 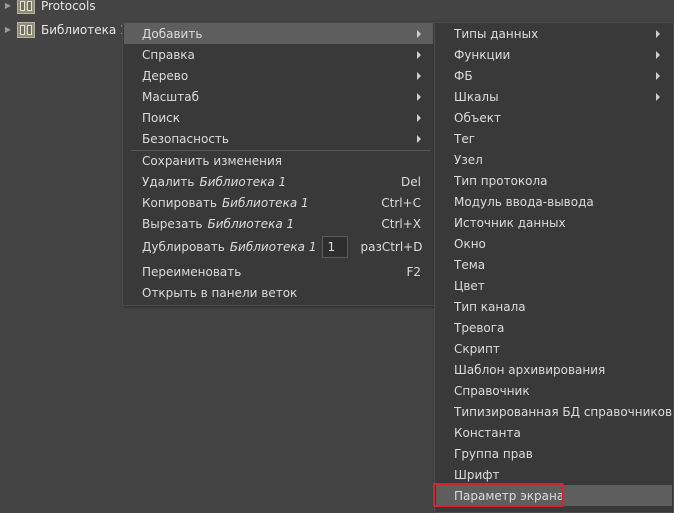 What do you see at coordinates (172, 223) in the screenshot?
I see `menu-item-label: Вырезать` at bounding box center [172, 223].